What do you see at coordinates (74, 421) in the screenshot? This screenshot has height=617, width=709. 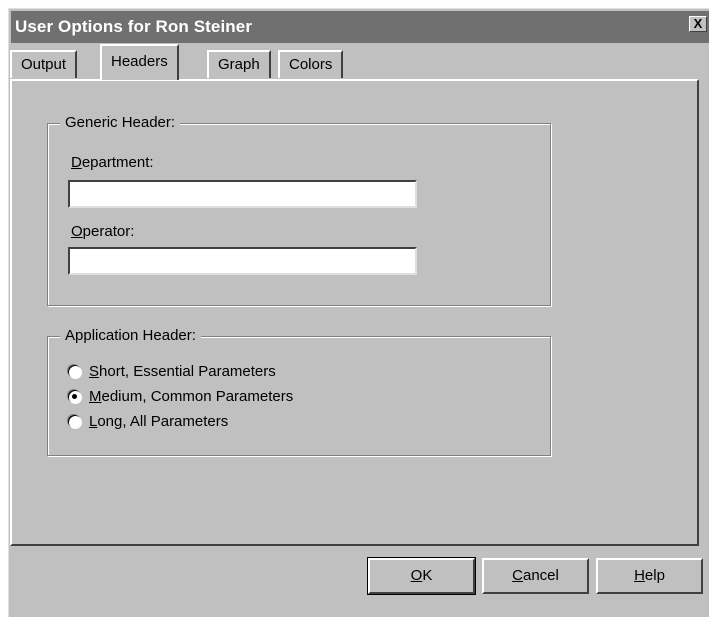 I see `radio-button-long` at bounding box center [74, 421].